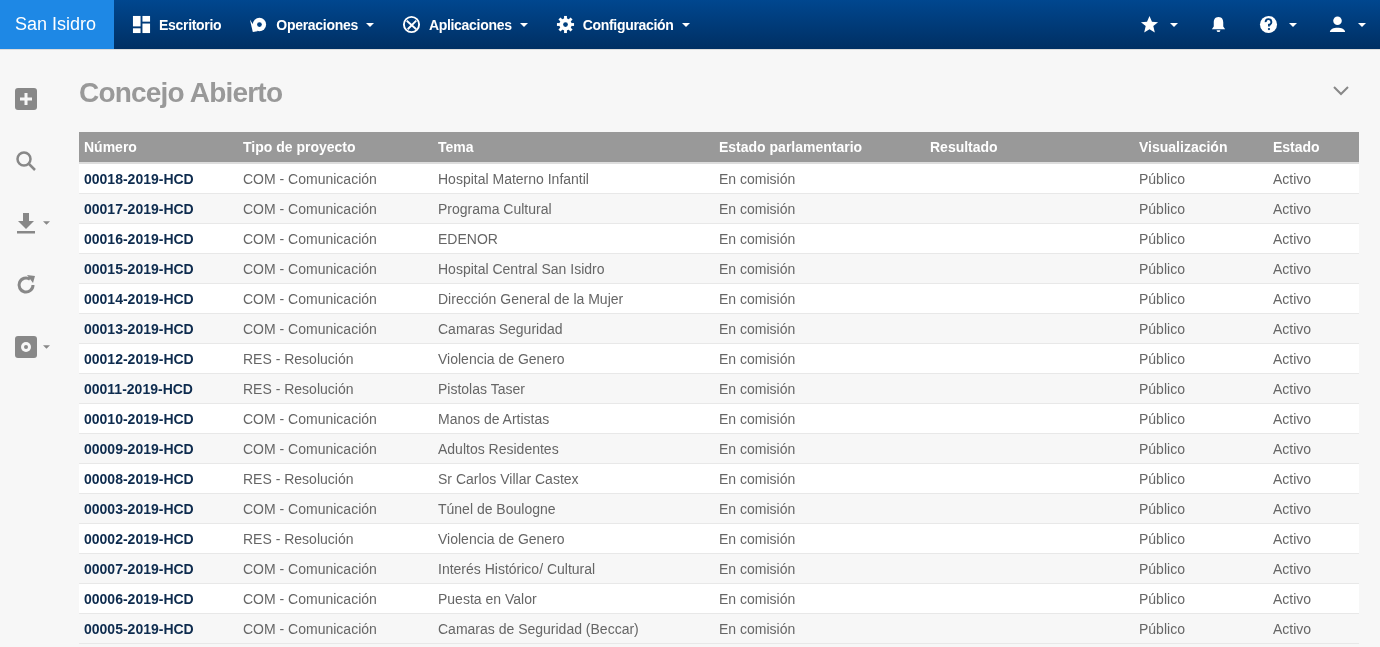 This screenshot has width=1380, height=647. I want to click on table-row: 00008-2019-HCD RES - Resolución Sr Carlos Villar Castex En comisión Público Activo, so click(719, 478).